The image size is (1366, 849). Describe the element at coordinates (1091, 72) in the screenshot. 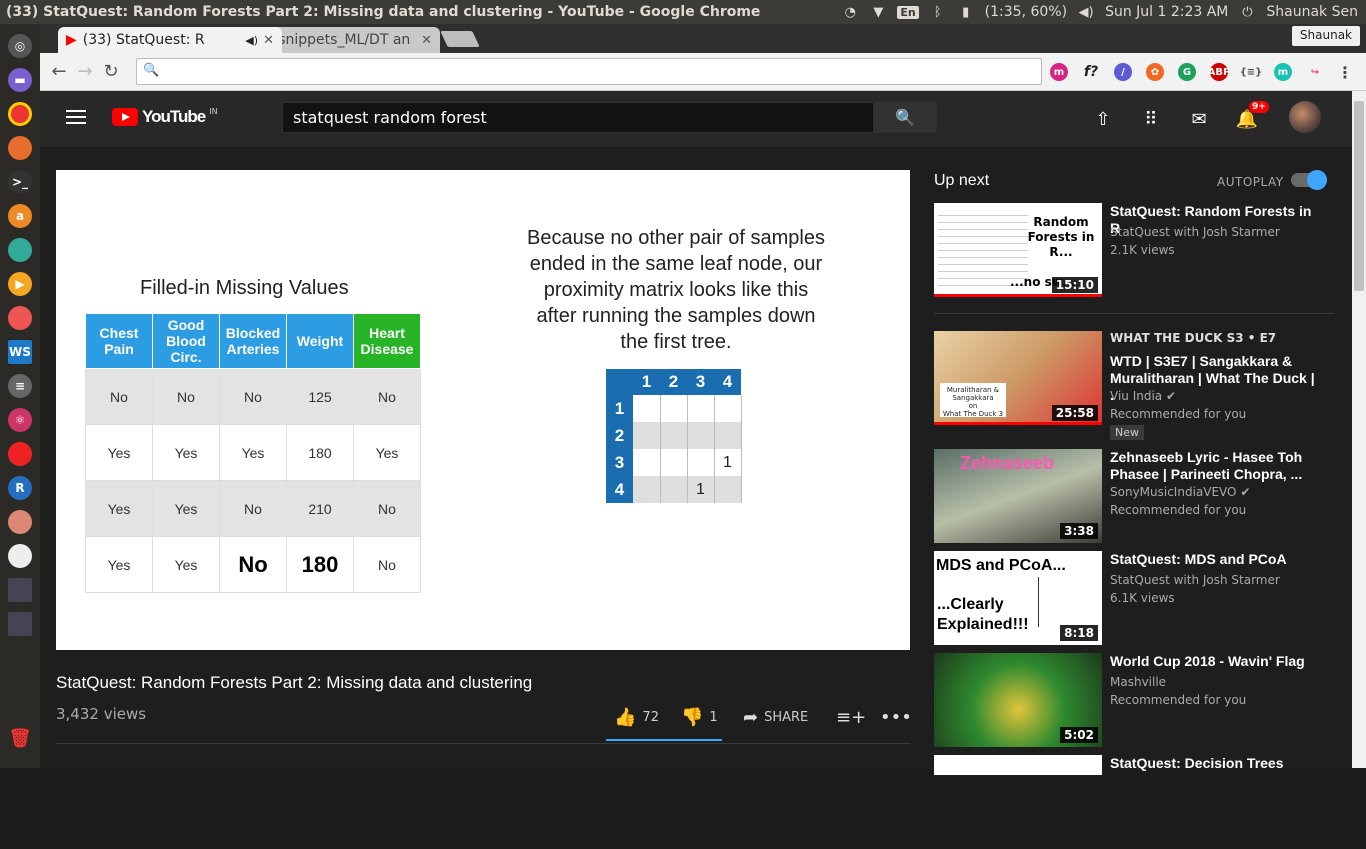

I see `extension-icon-fx: f?` at that location.